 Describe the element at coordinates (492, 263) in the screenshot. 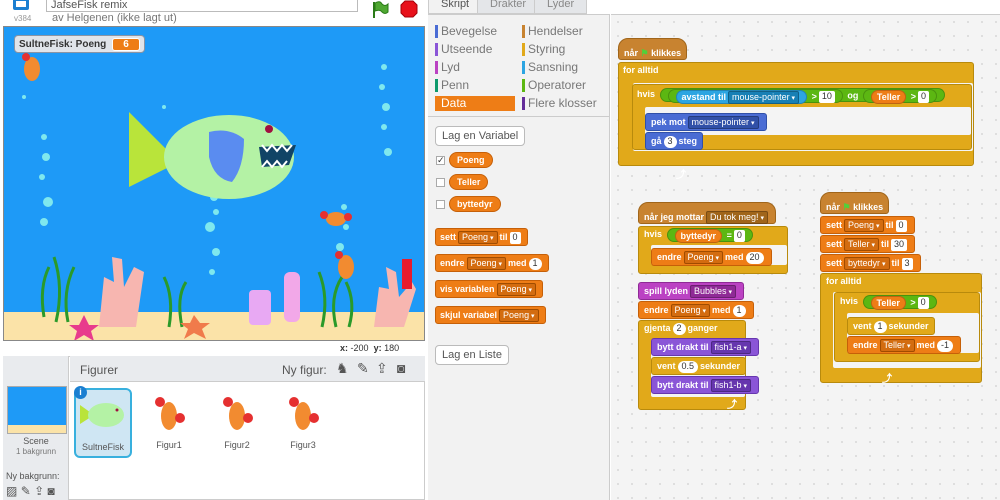

I see `change-variable-block: endrePoengmed1` at that location.